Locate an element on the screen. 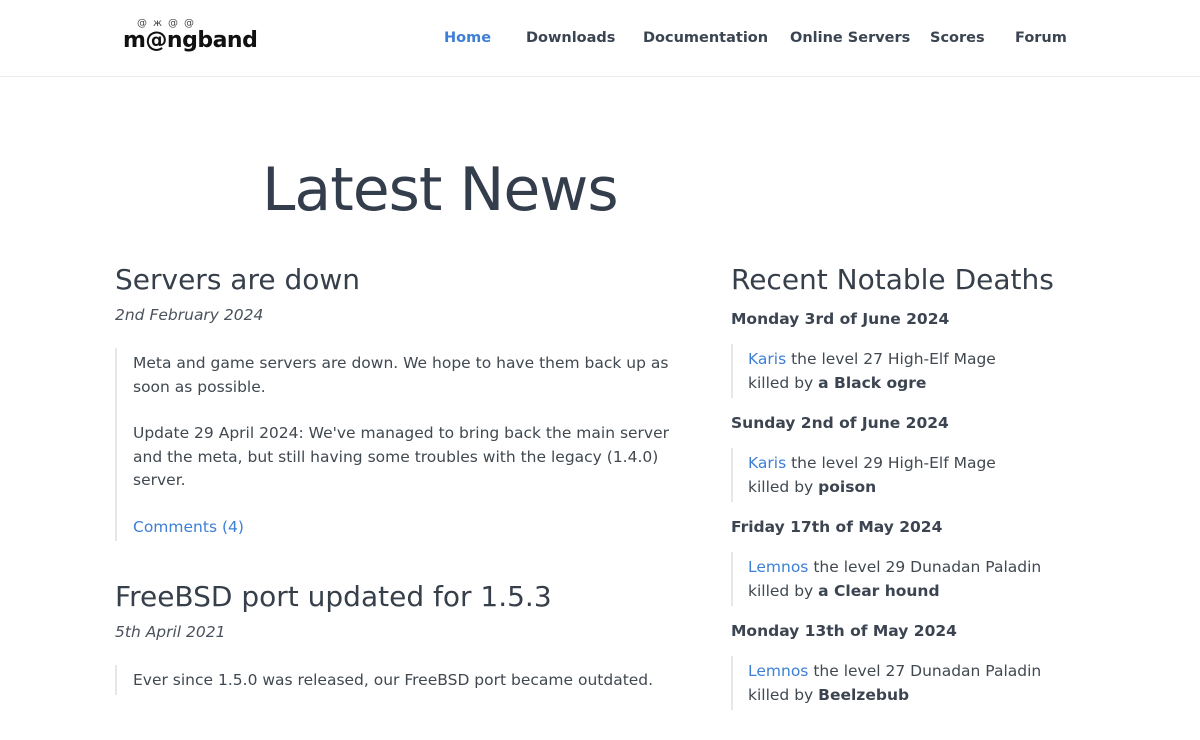 The image size is (1200, 740). death-desc: the level 29 High-Elf Mage is located at coordinates (893, 463).